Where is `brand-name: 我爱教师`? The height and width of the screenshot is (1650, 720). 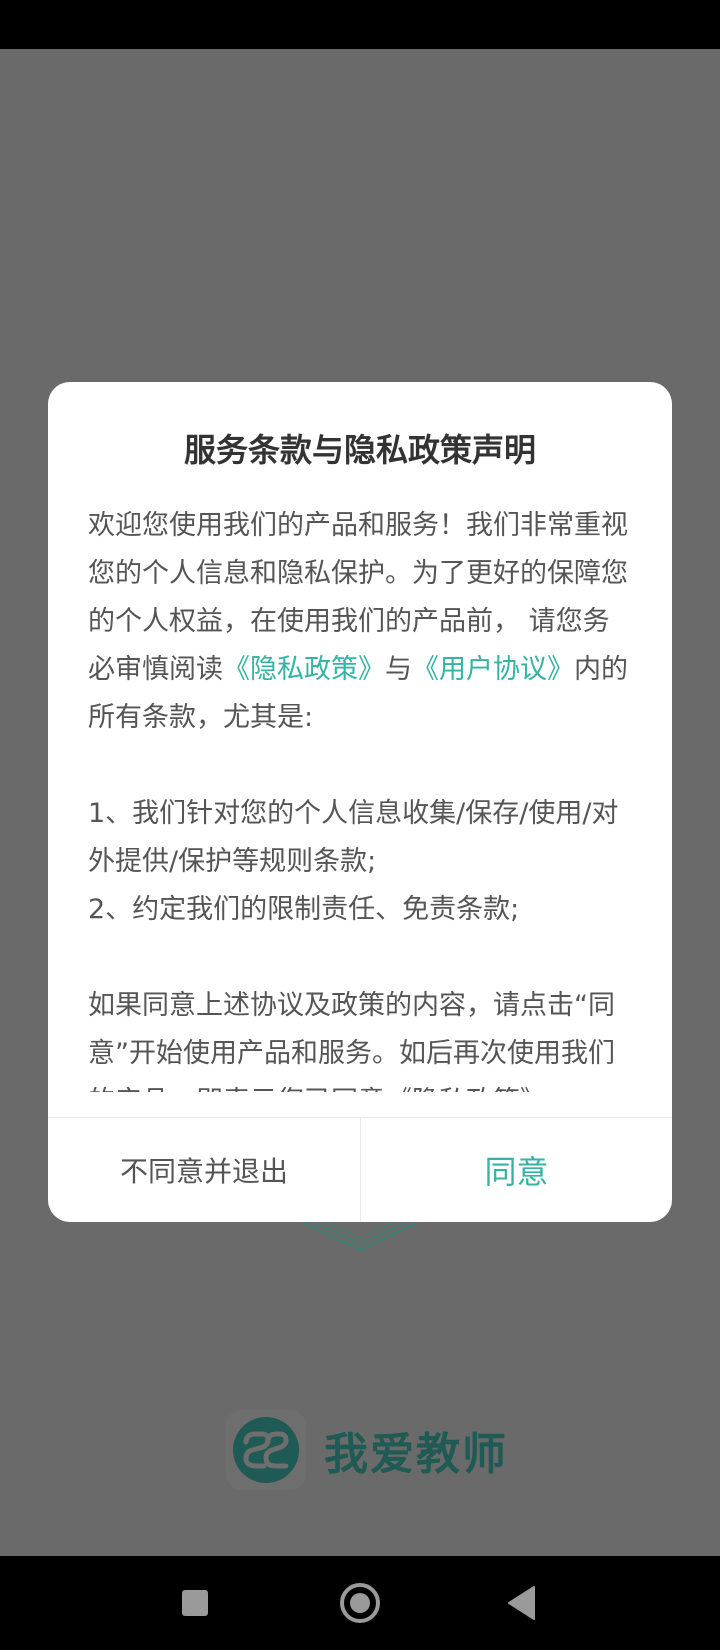
brand-name: 我爱教师 is located at coordinates (416, 1454).